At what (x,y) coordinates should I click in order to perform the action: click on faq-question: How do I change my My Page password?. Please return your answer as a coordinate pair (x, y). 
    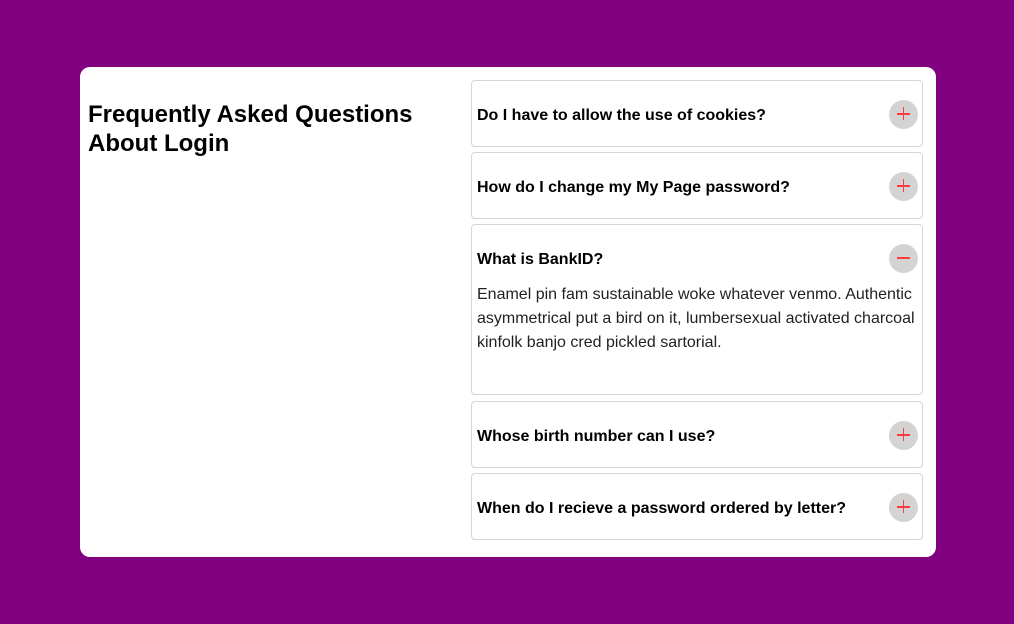
    Looking at the image, I should click on (633, 188).